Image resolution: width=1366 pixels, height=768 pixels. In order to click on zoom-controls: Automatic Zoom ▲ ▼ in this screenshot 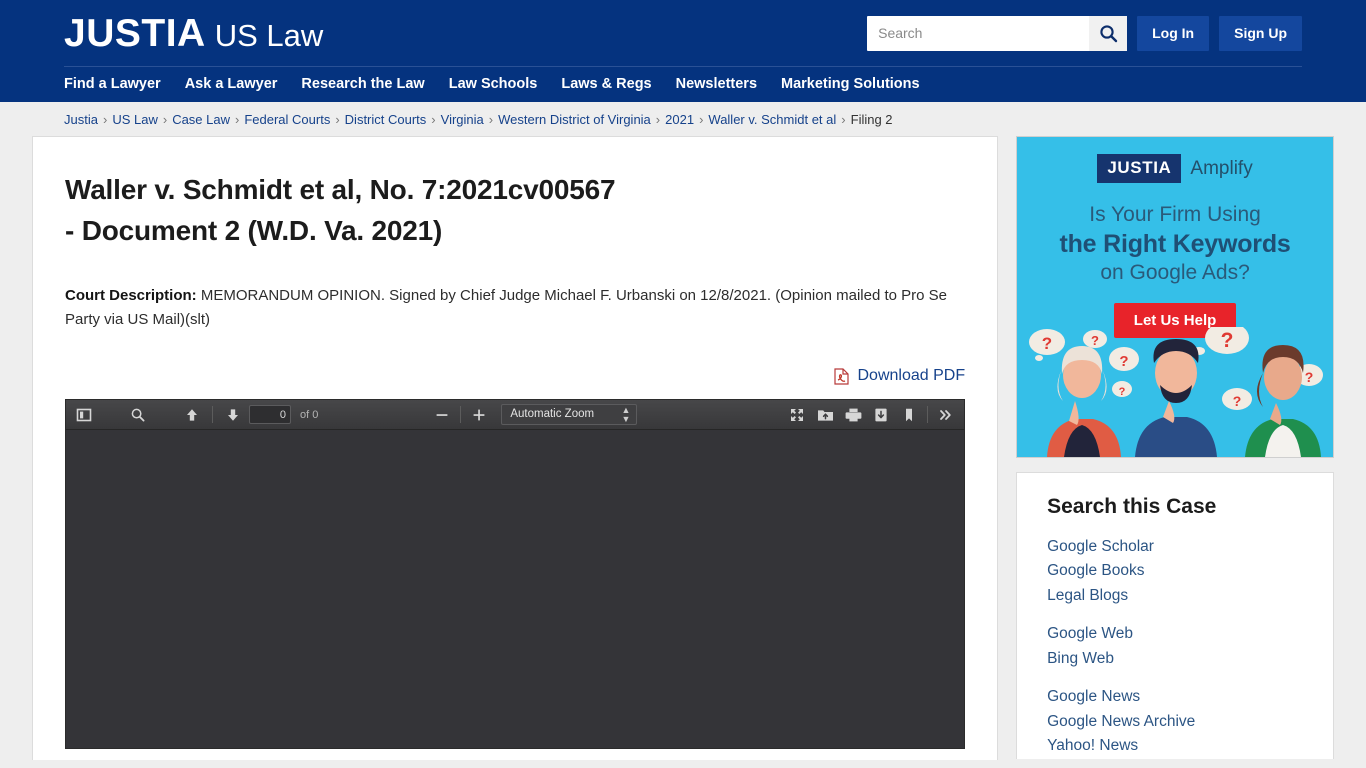, I will do `click(533, 415)`.